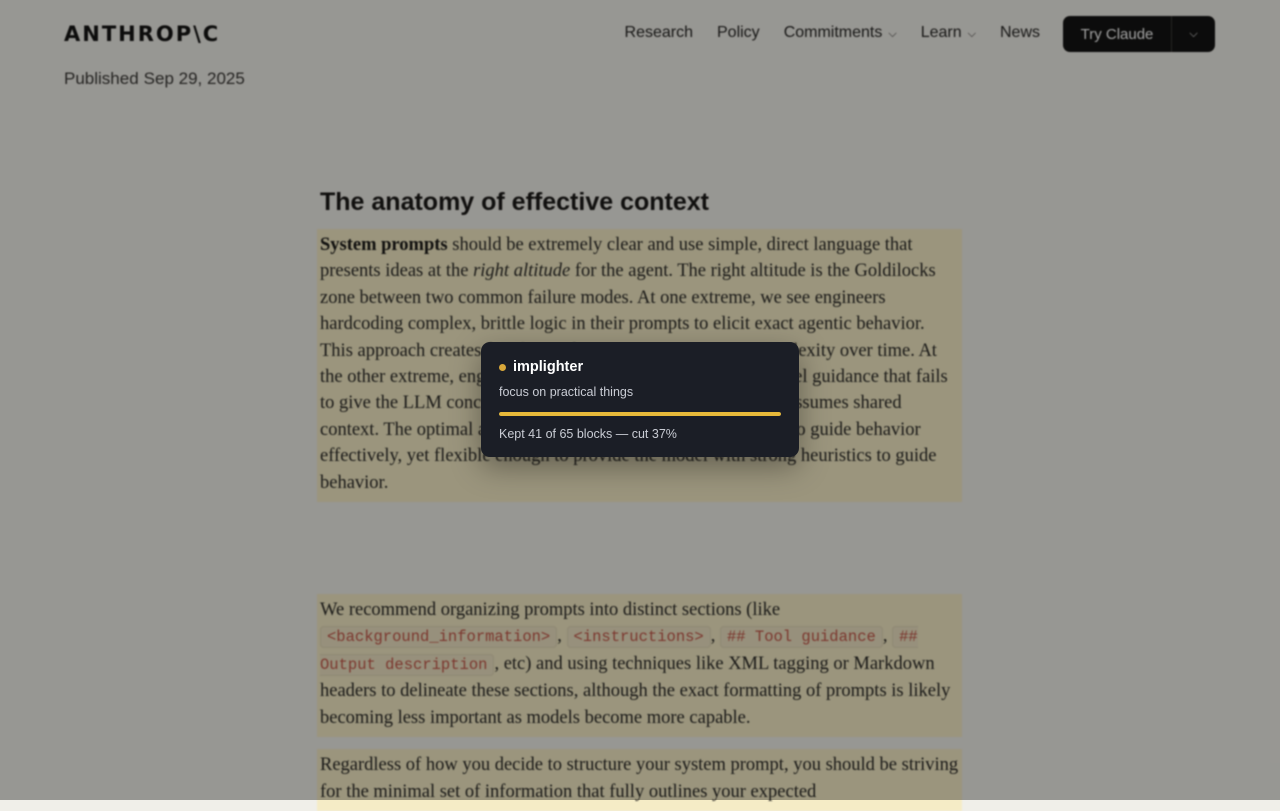  I want to click on popup-subtitle: focus on practical things, so click(566, 392).